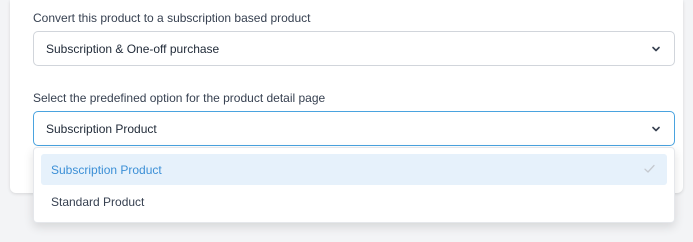 The image size is (693, 242). I want to click on predefined-option-value: Subscription Product, so click(101, 129).